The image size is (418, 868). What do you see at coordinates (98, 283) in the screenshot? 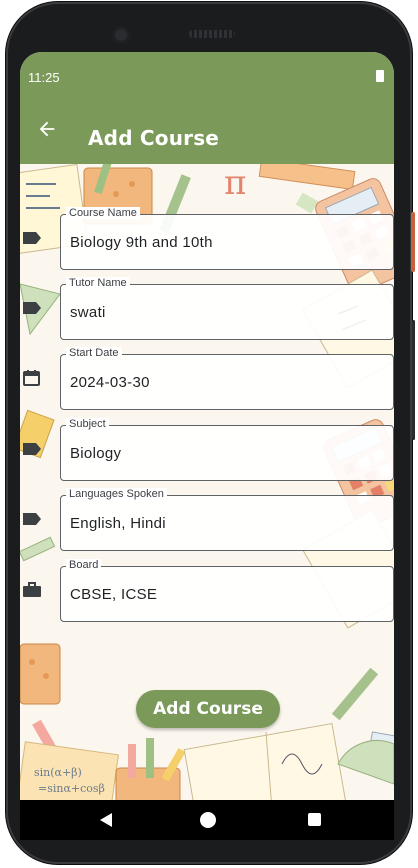
I see `tutor-name-label: Tutor Name` at bounding box center [98, 283].